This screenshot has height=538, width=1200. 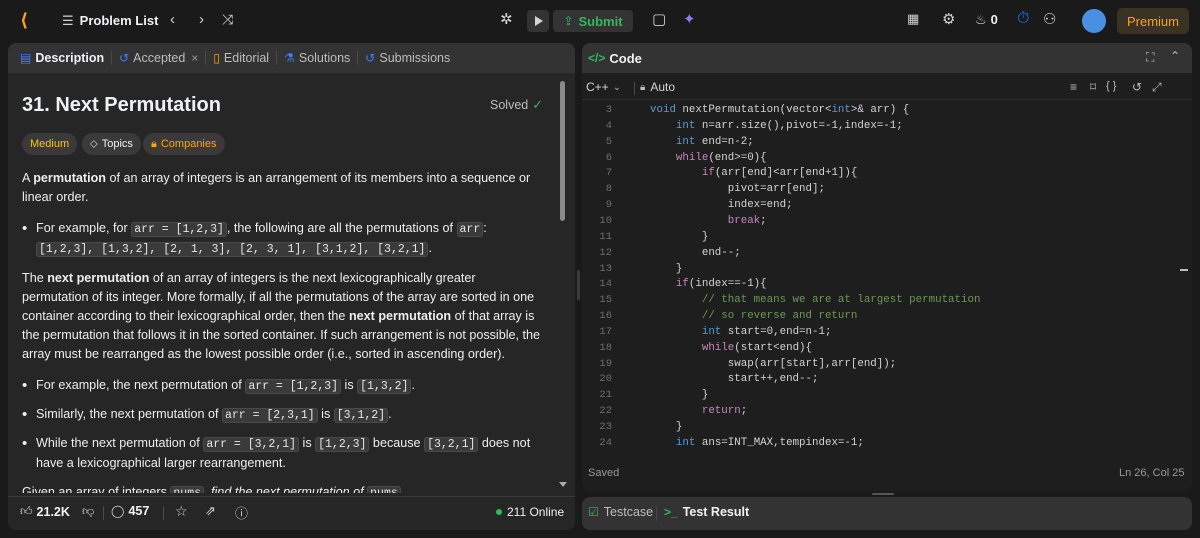 I want to click on leetcode-logo-icon: ⟨, so click(x=24, y=20).